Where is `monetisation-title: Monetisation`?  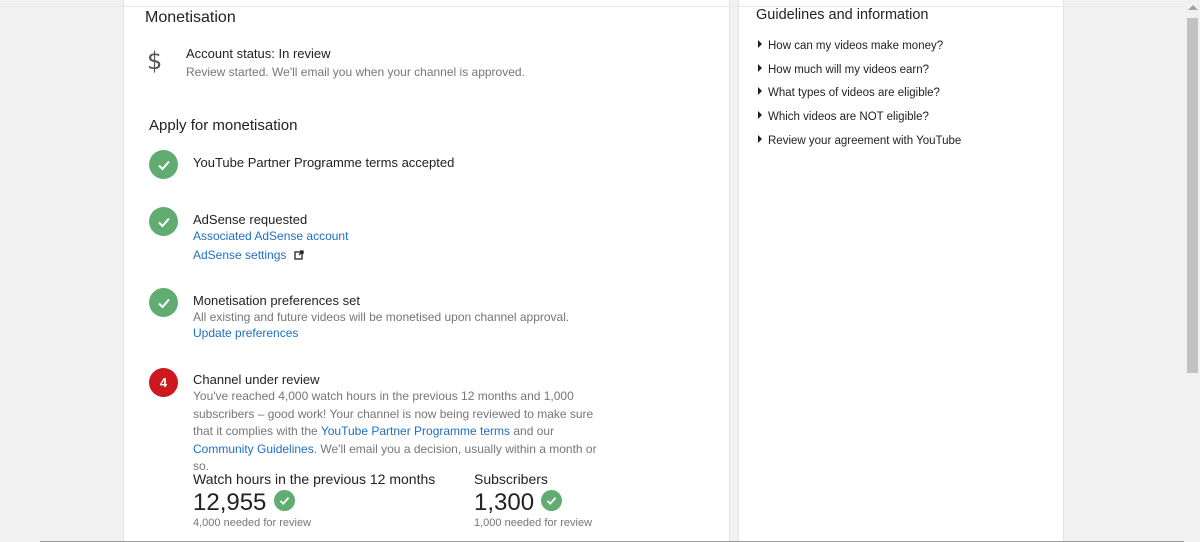
monetisation-title: Monetisation is located at coordinates (190, 17).